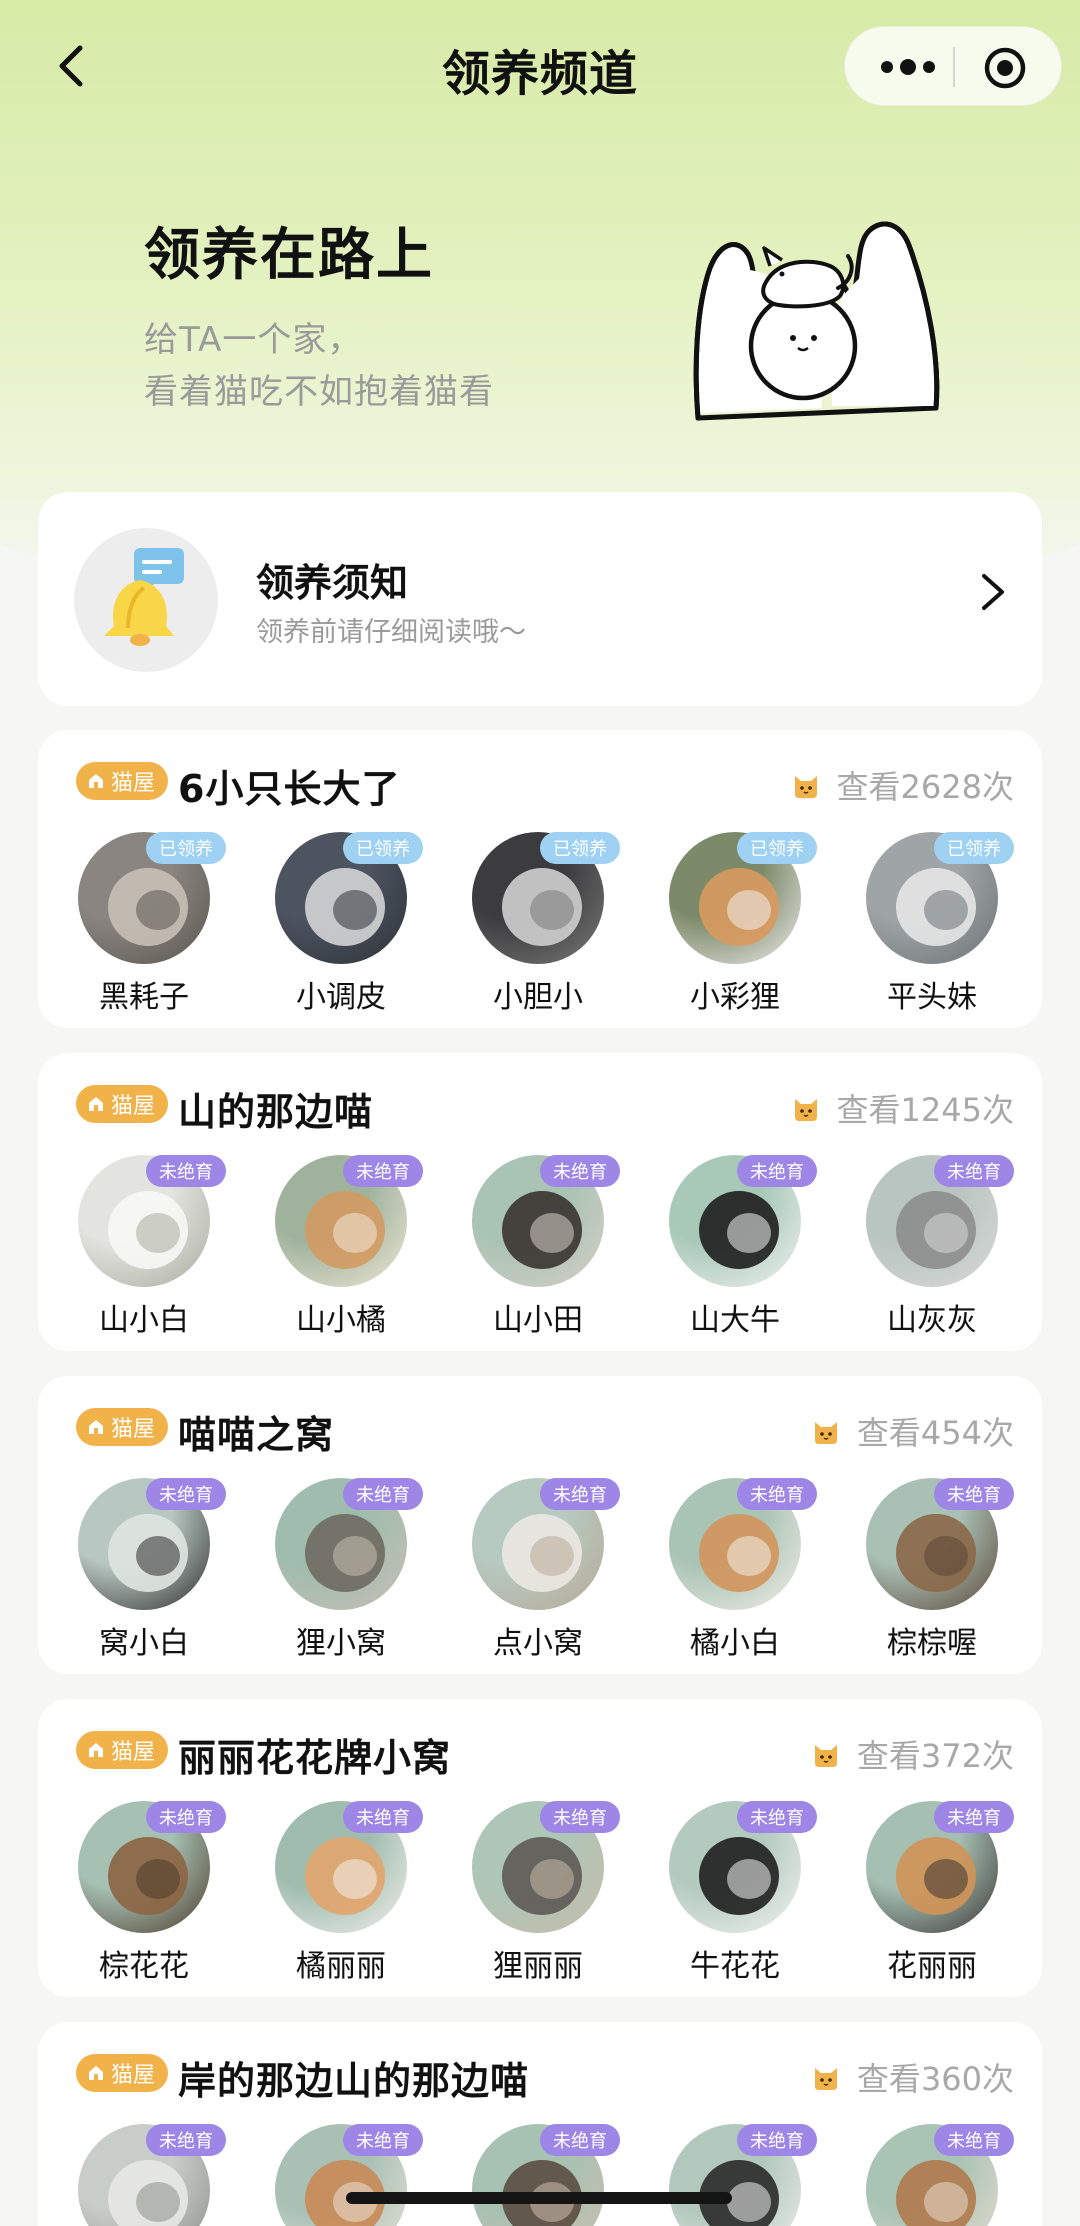 The image size is (1080, 2226). Describe the element at coordinates (545, 927) in the screenshot. I see `cat-item: 已领养 小胆小` at that location.